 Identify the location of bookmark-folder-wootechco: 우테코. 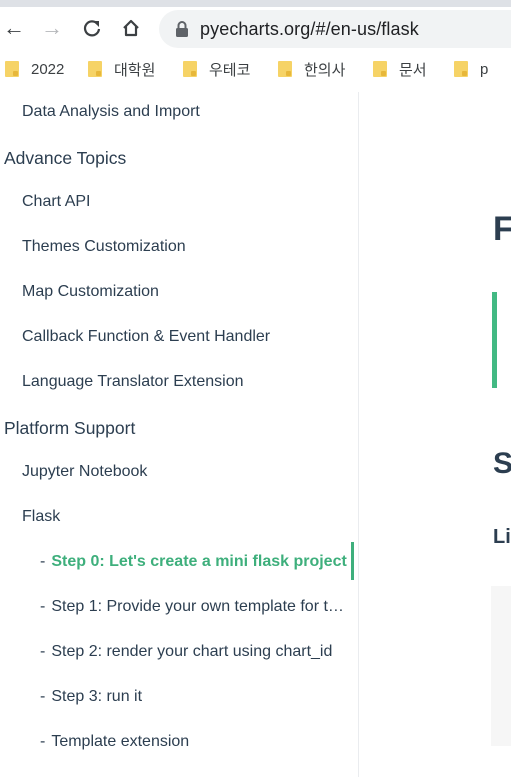
(216, 69).